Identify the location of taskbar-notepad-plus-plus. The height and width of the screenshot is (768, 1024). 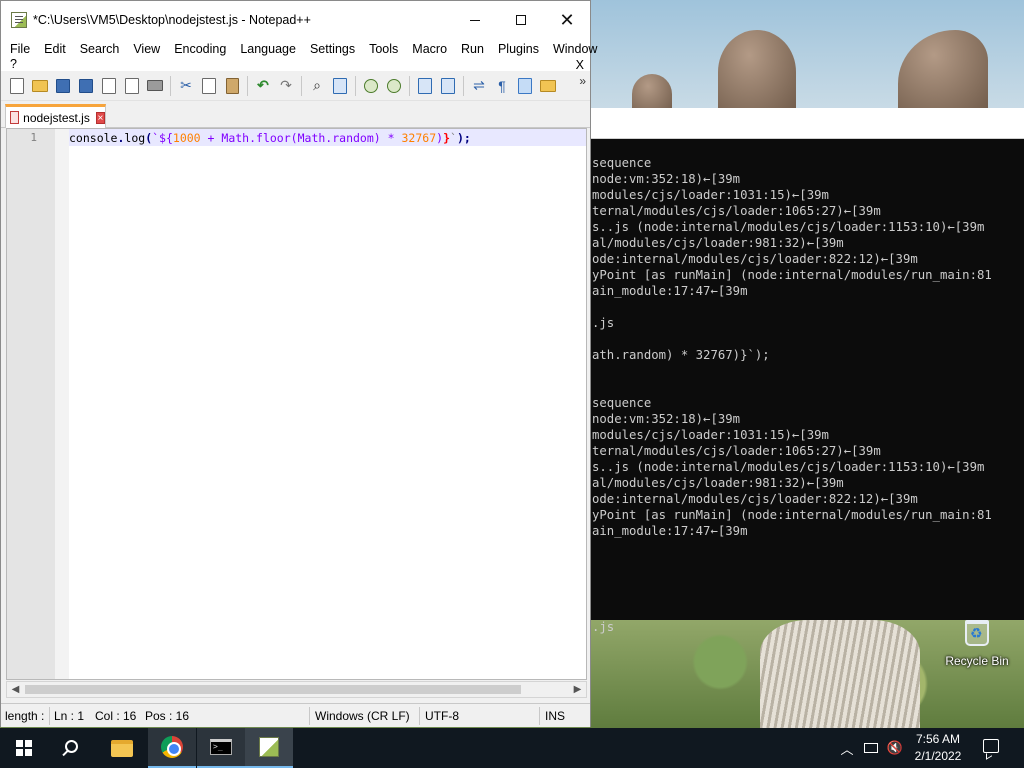
(269, 748).